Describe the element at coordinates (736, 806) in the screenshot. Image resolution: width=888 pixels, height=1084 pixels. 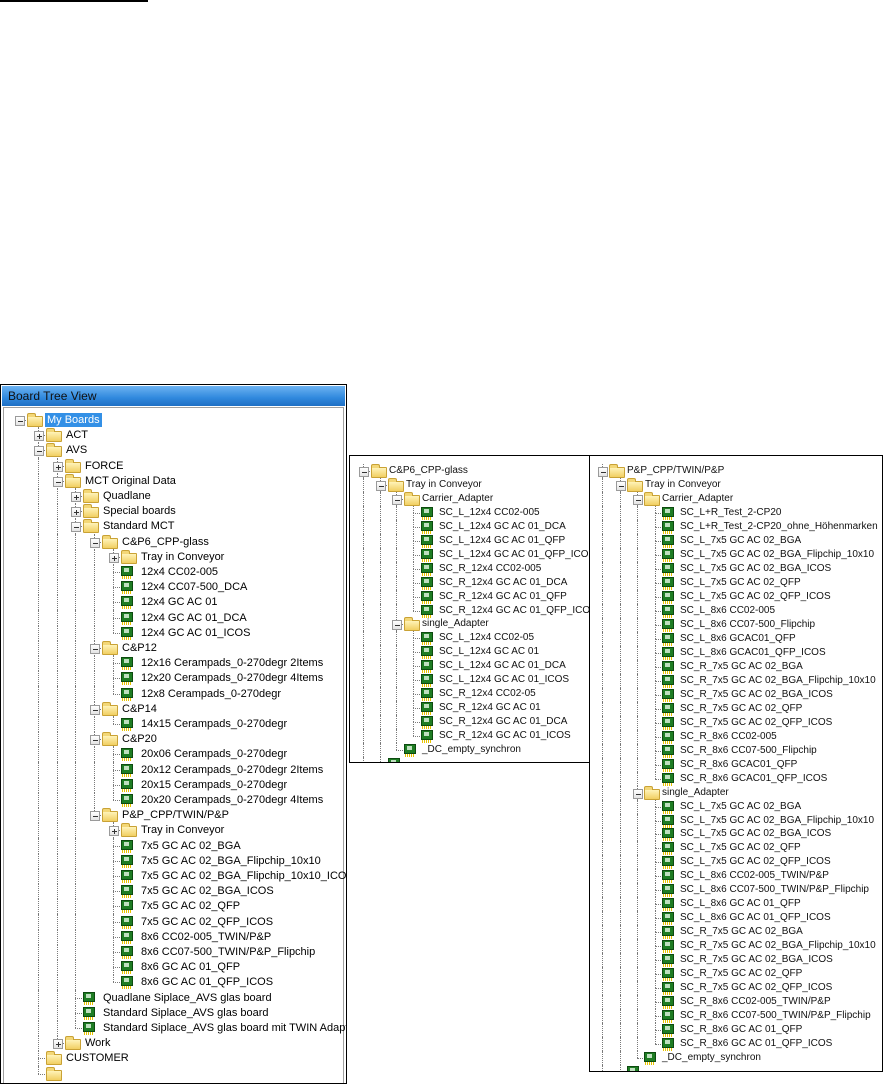
I see `tree-board-item: SC_L_7x5 GC AC 02_BGA` at that location.